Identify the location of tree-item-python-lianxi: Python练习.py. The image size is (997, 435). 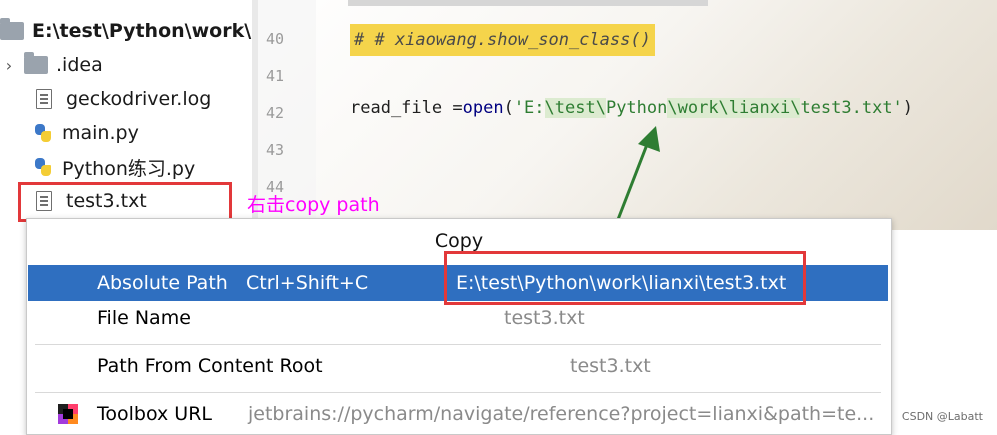
(114, 167).